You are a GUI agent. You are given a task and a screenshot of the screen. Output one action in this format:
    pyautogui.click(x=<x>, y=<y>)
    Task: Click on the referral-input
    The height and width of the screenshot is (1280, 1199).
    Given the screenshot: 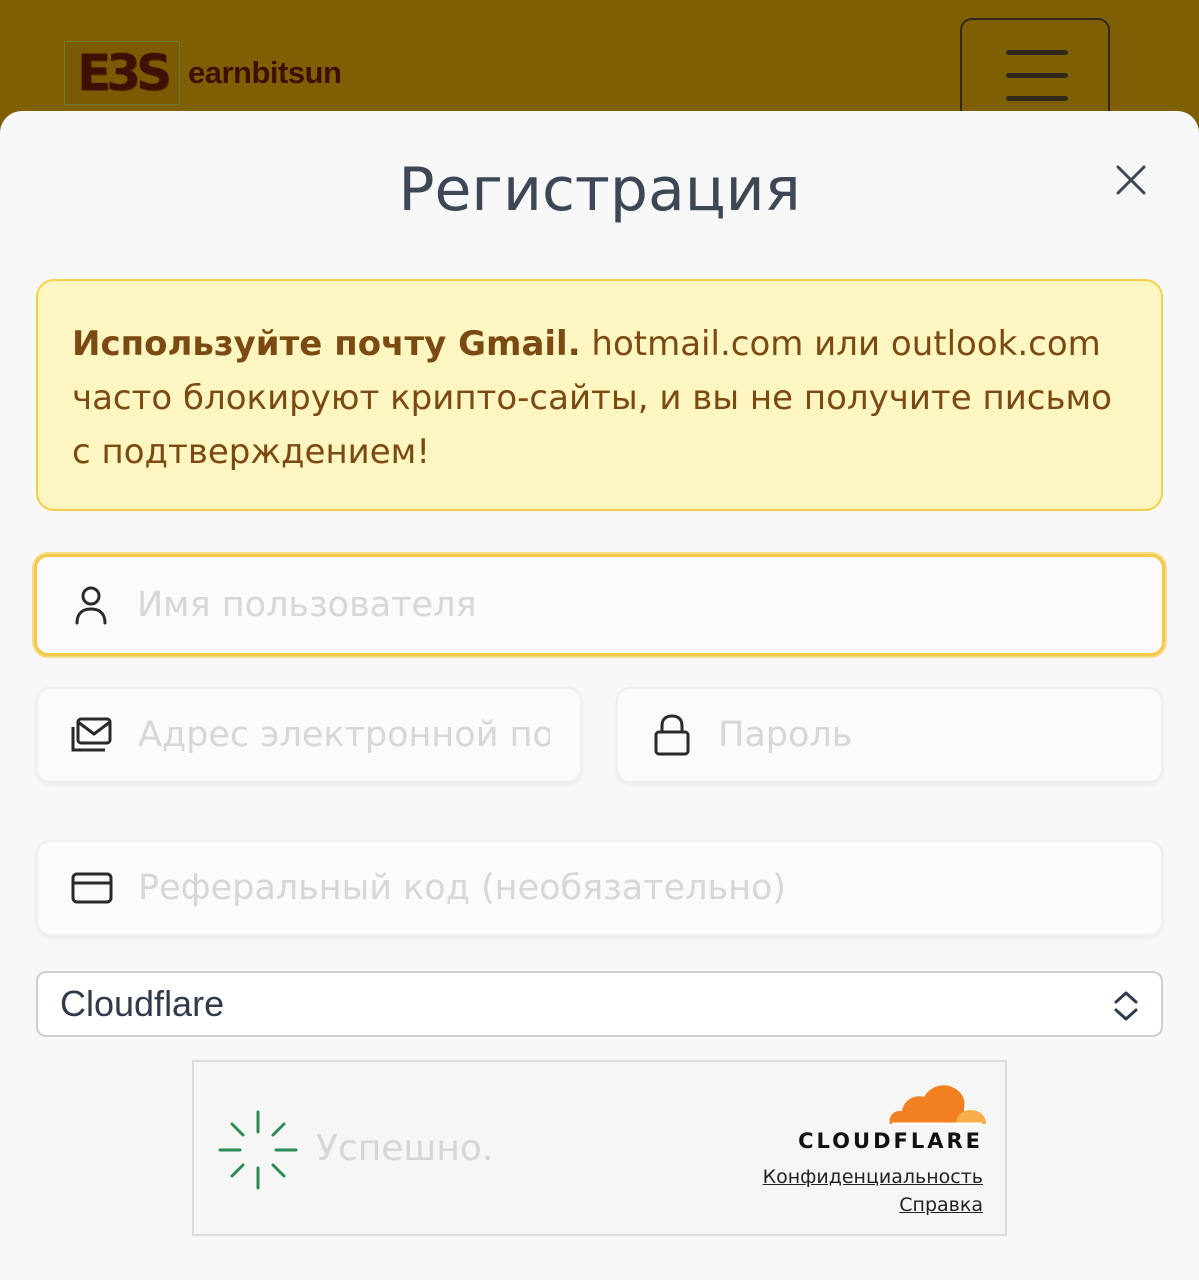 What is the action you would take?
    pyautogui.click(x=634, y=888)
    